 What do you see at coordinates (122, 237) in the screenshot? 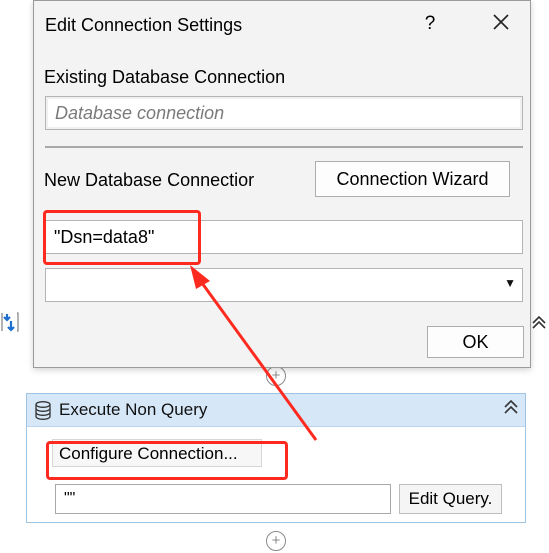
I see `highlight-connection-string` at bounding box center [122, 237].